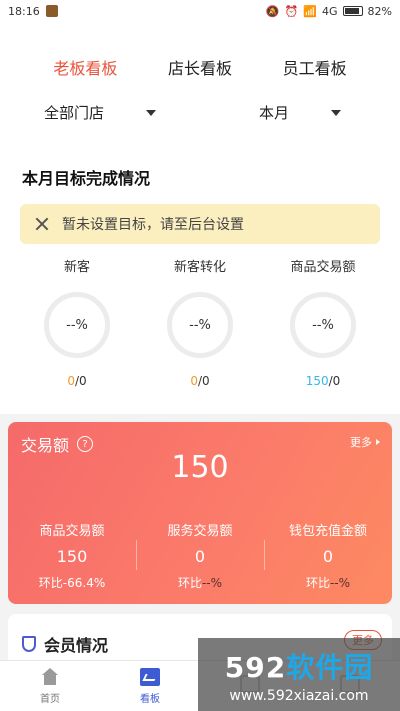 The width and height of the screenshot is (400, 711). I want to click on member-section-title: 会员情况, so click(65, 644).